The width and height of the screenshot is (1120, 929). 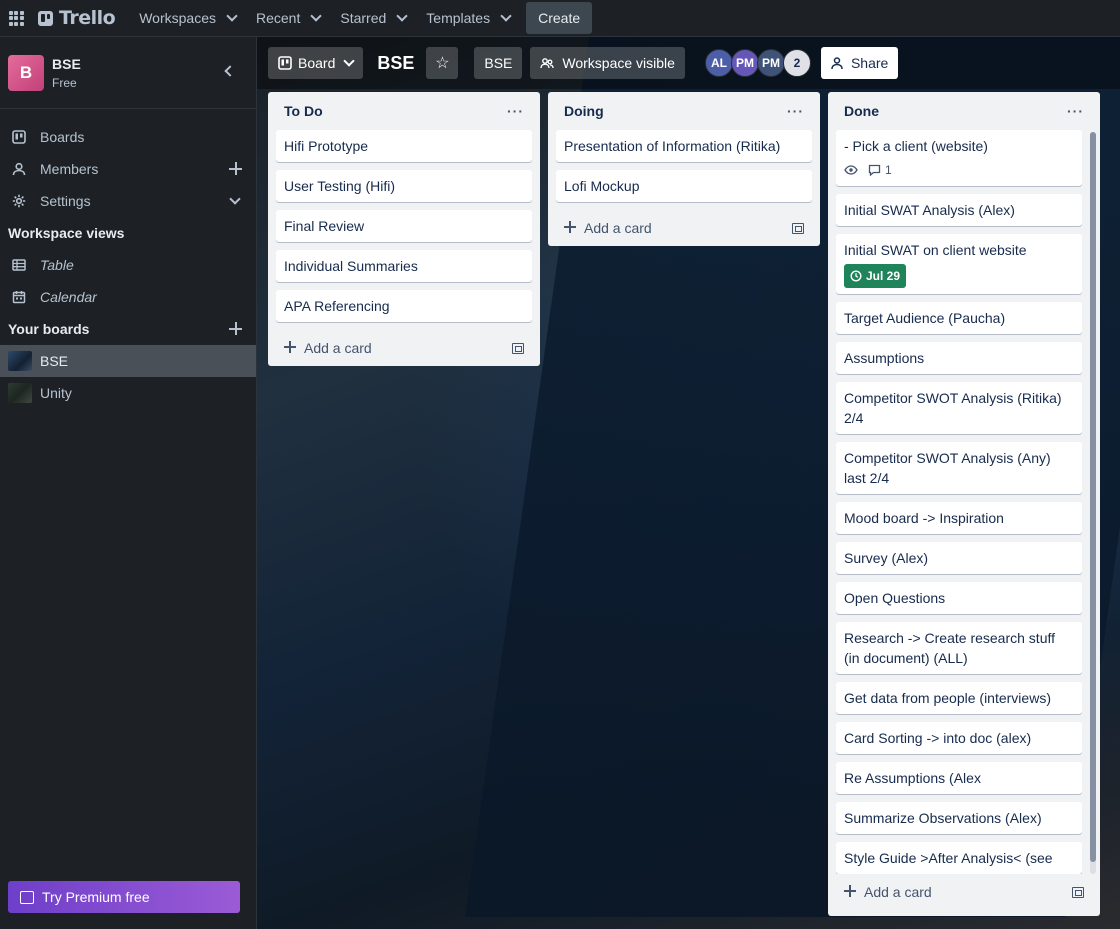 I want to click on comment-badge: 1, so click(x=880, y=170).